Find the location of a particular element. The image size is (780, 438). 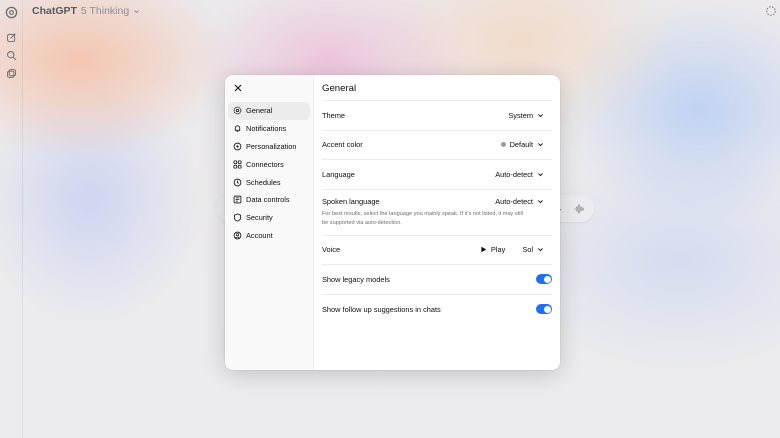

voice-row: Voice Play Sol is located at coordinates (437, 250).